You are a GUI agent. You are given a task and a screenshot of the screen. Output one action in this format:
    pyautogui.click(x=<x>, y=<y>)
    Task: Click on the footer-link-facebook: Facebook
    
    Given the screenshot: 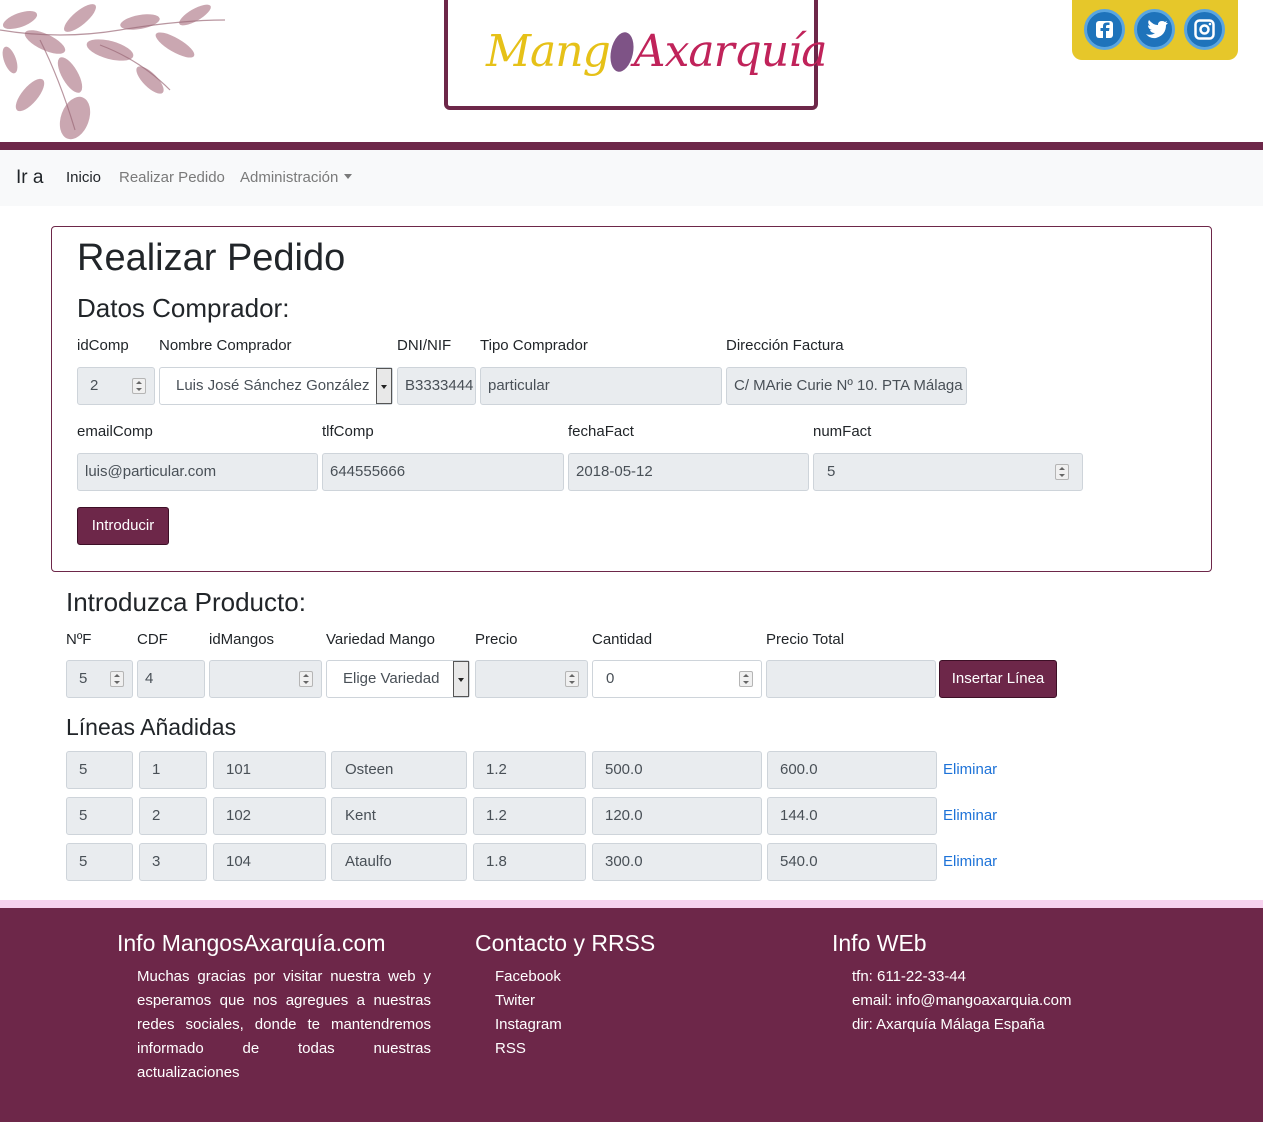 What is the action you would take?
    pyautogui.click(x=528, y=977)
    